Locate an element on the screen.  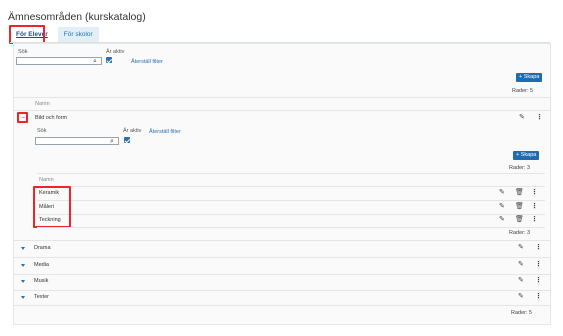
table-row: Media ✎ ⋮ is located at coordinates (282, 265).